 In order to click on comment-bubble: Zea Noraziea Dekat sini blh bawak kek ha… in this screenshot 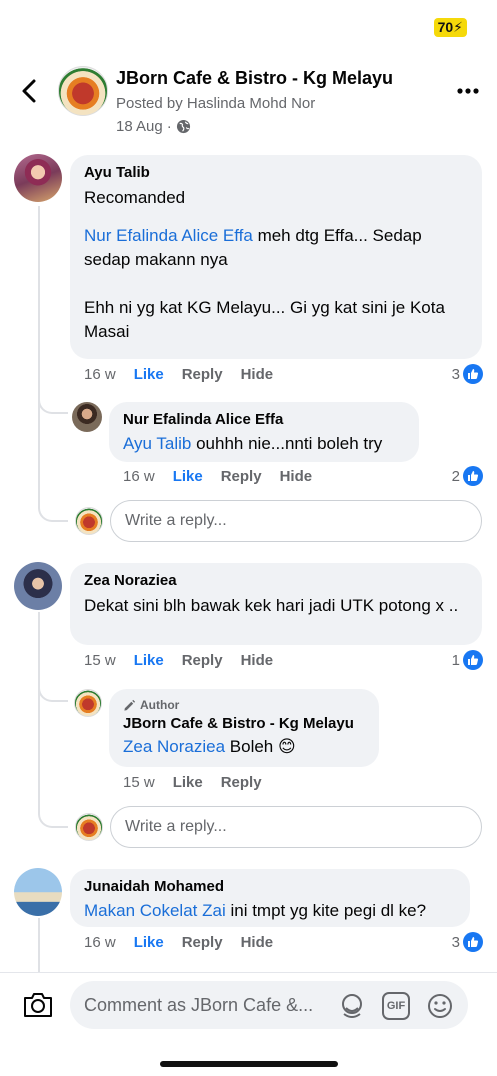, I will do `click(276, 604)`.